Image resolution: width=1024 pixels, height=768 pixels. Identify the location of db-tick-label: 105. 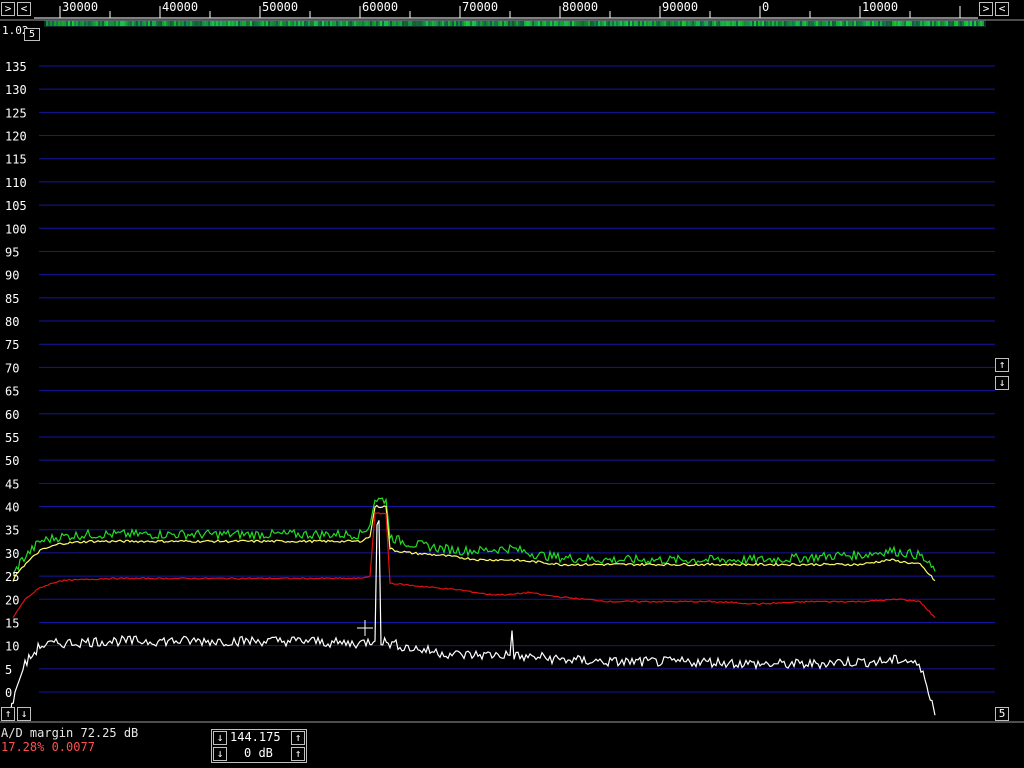
(16, 206).